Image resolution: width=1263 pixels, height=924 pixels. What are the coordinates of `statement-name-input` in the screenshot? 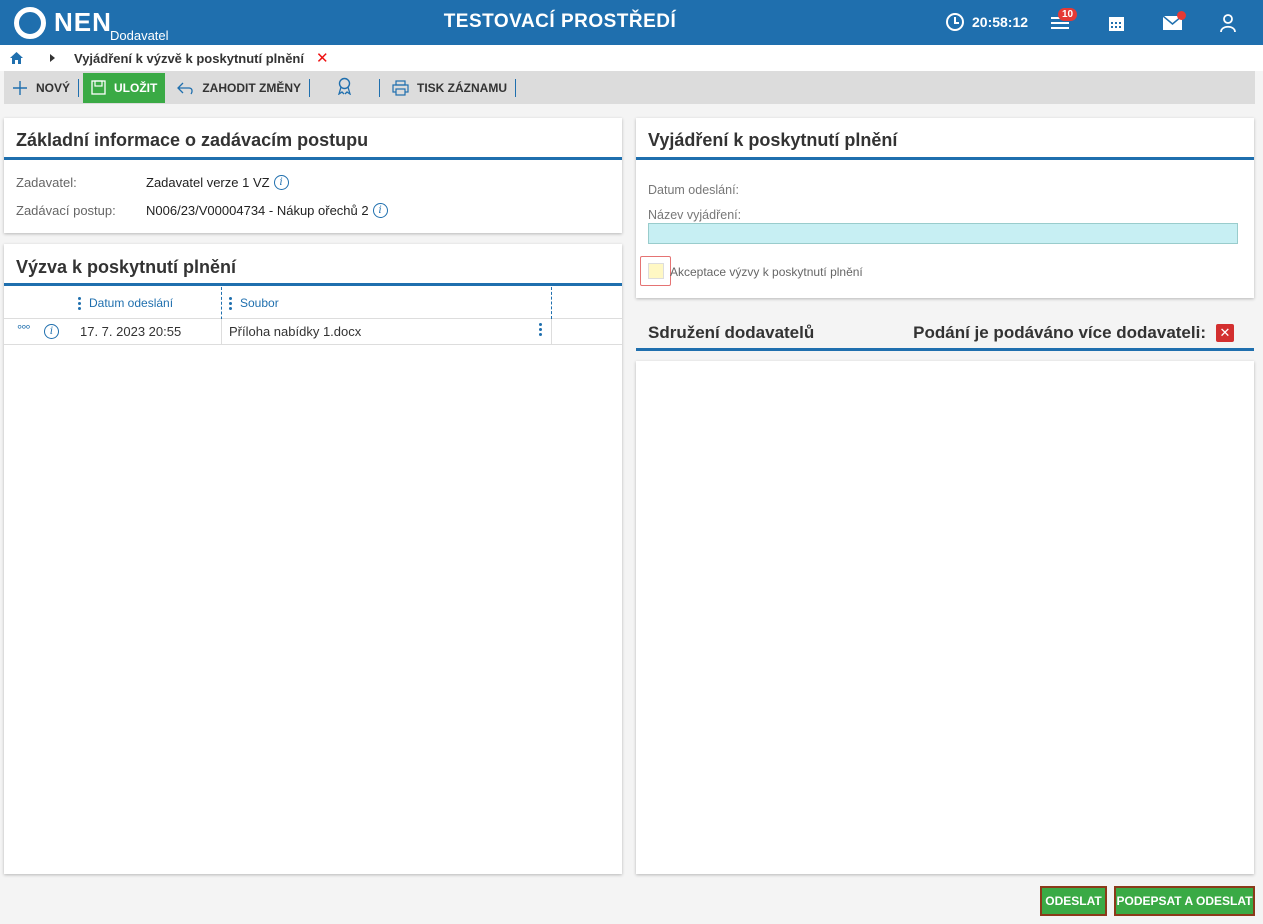 It's located at (943, 233).